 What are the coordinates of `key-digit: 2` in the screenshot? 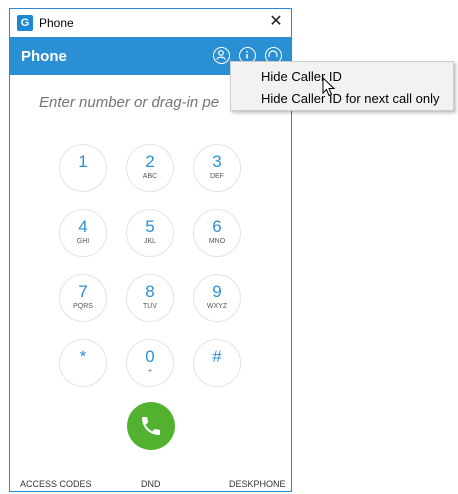 It's located at (150, 161).